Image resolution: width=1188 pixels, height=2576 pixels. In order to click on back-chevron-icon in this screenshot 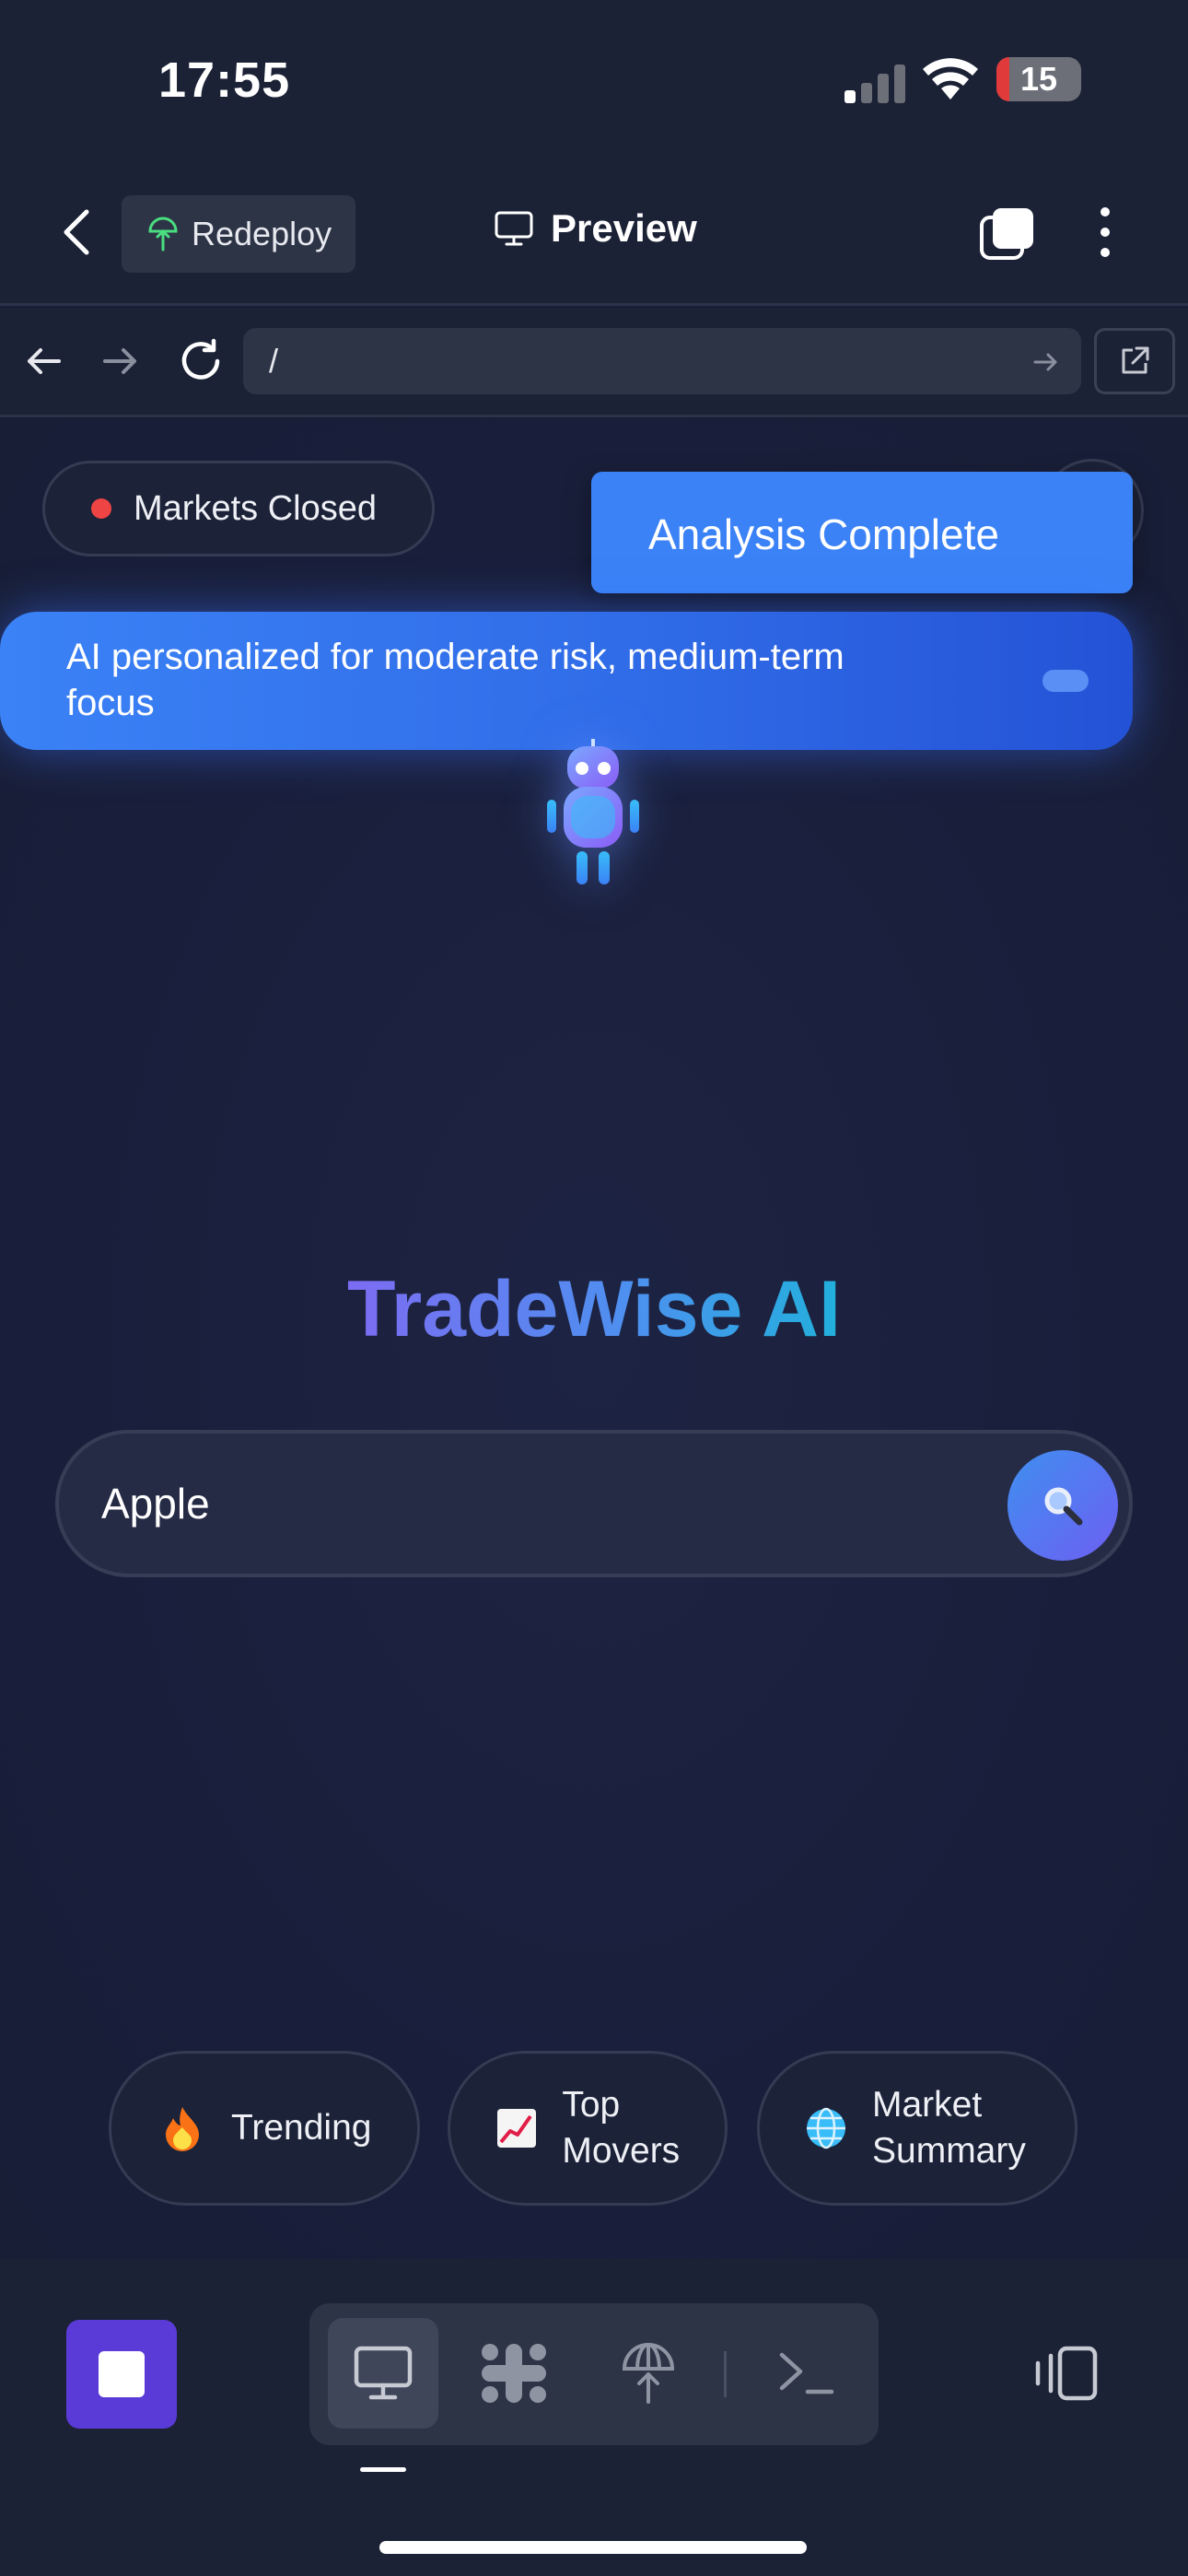, I will do `click(76, 232)`.